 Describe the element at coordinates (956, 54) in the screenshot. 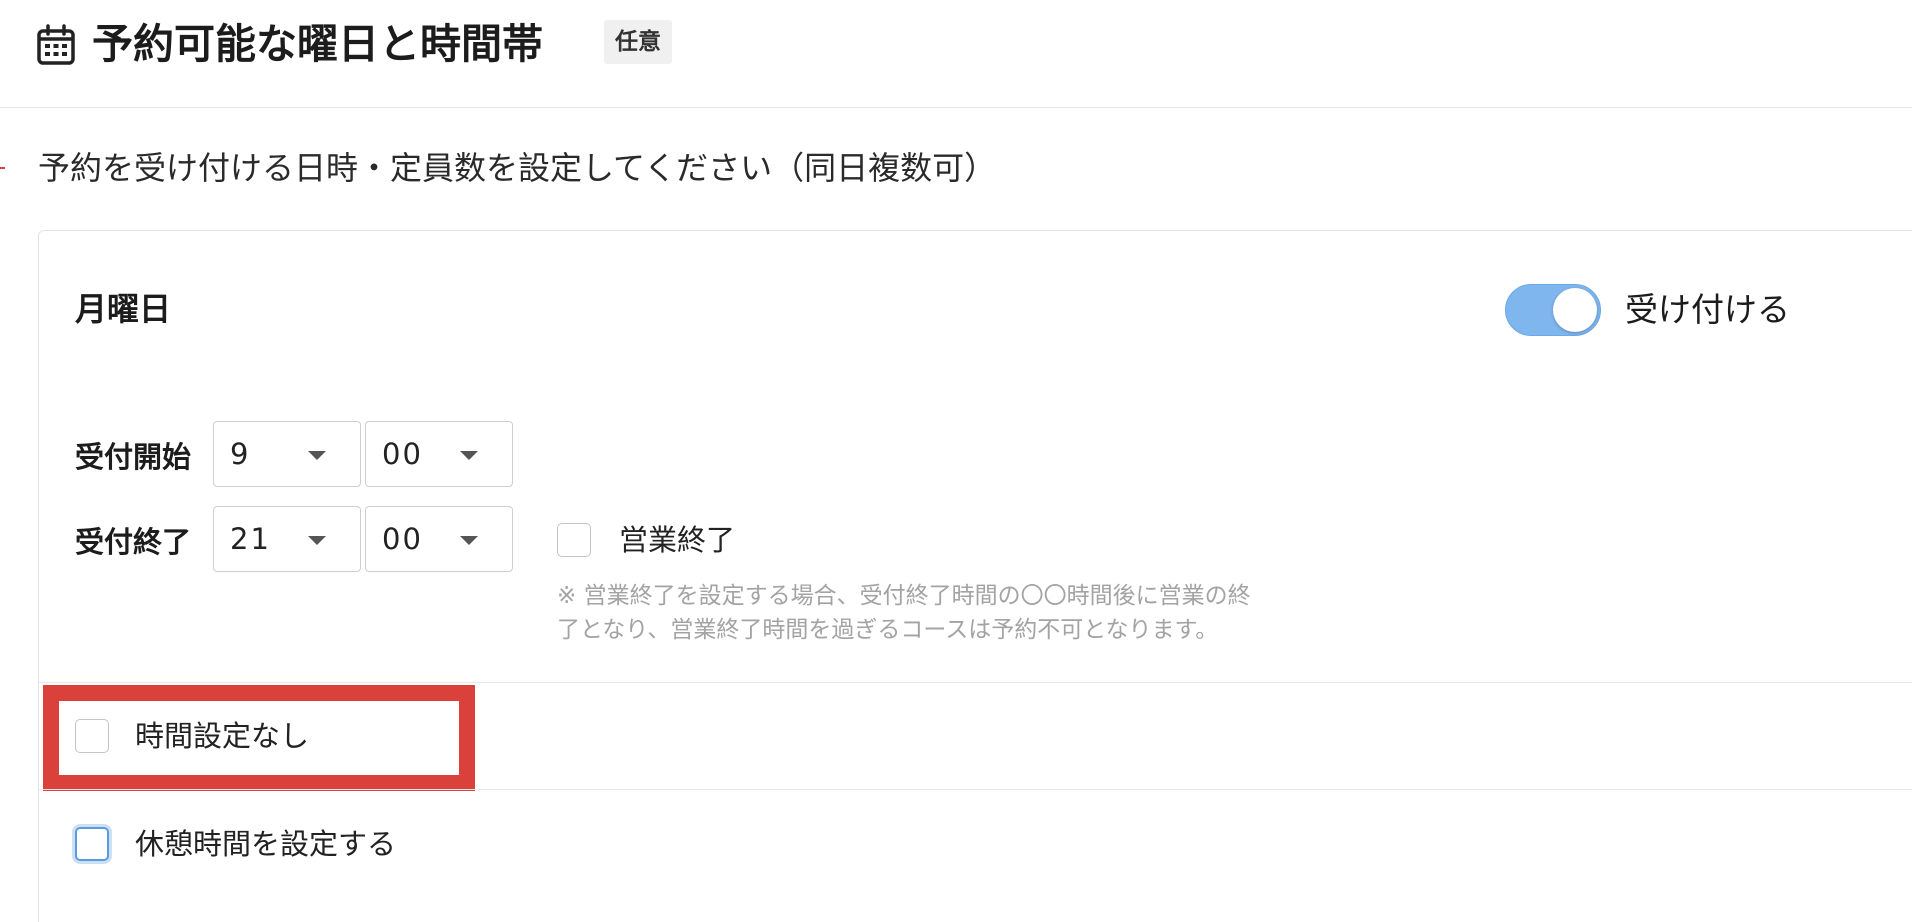

I see `section-header: 予約可能な曜日と時間帯 任意` at that location.